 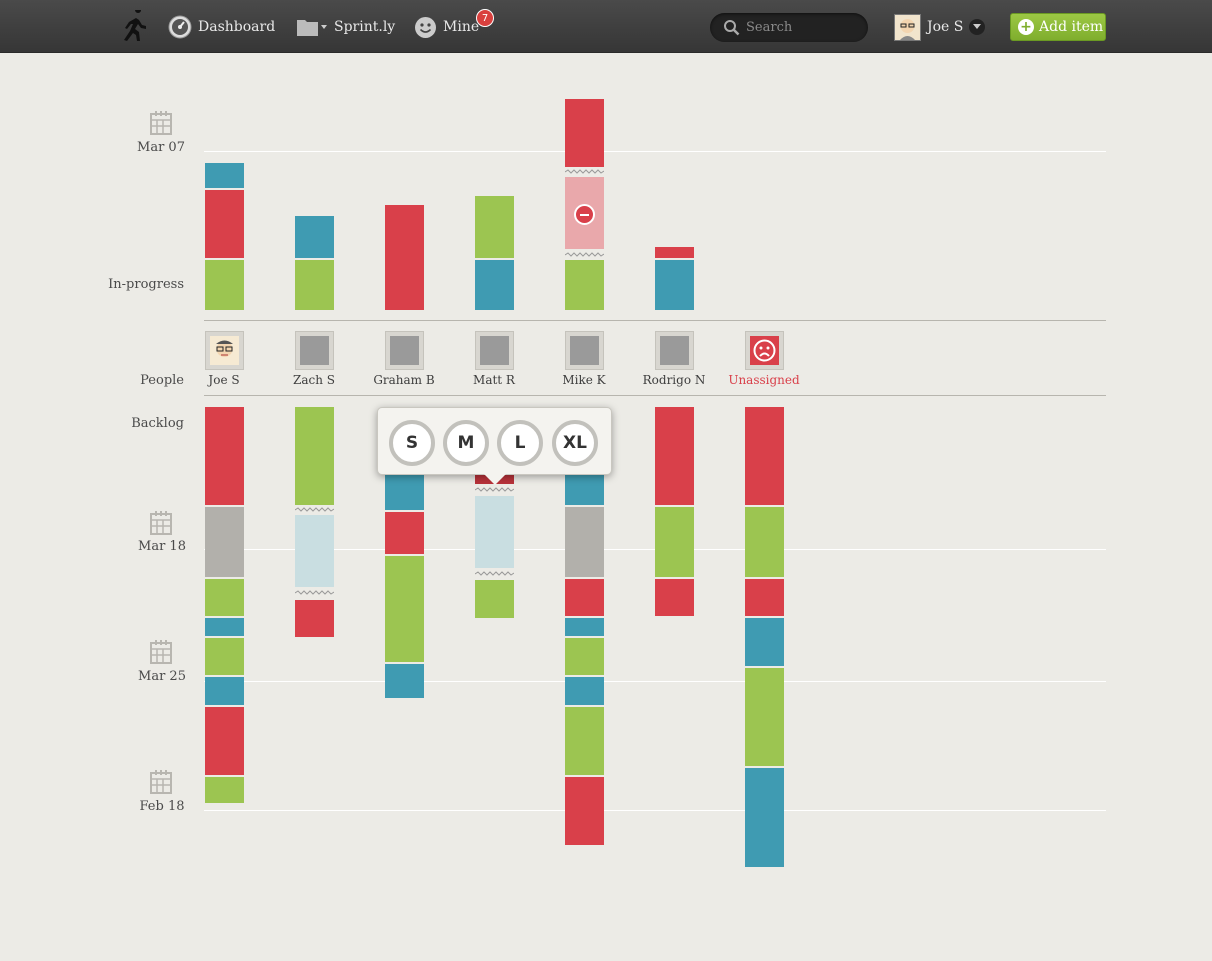 I want to click on size-s-button: S, so click(x=412, y=443).